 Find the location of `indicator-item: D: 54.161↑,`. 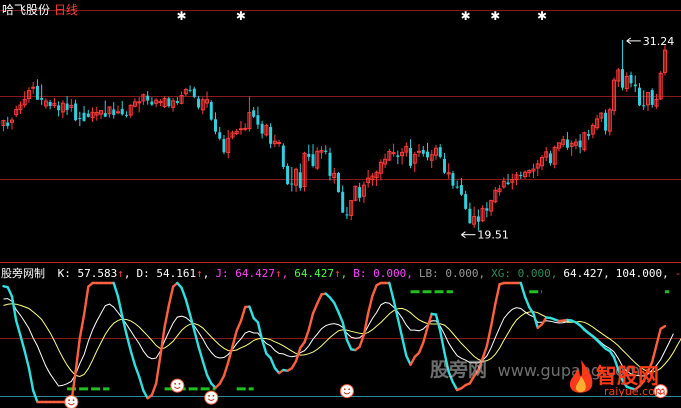

indicator-item: D: 54.161↑, is located at coordinates (173, 273).